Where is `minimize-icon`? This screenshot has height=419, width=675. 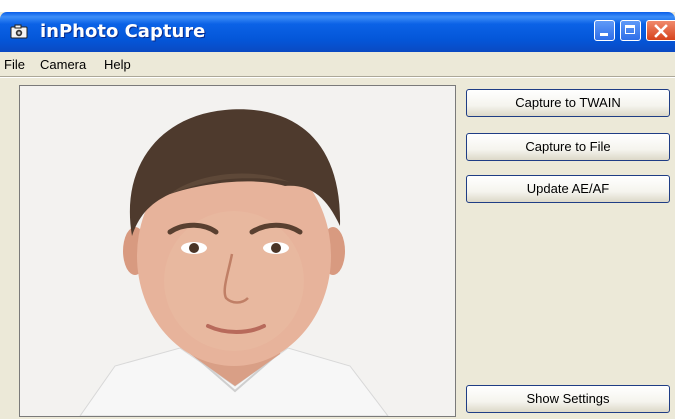 minimize-icon is located at coordinates (604, 34).